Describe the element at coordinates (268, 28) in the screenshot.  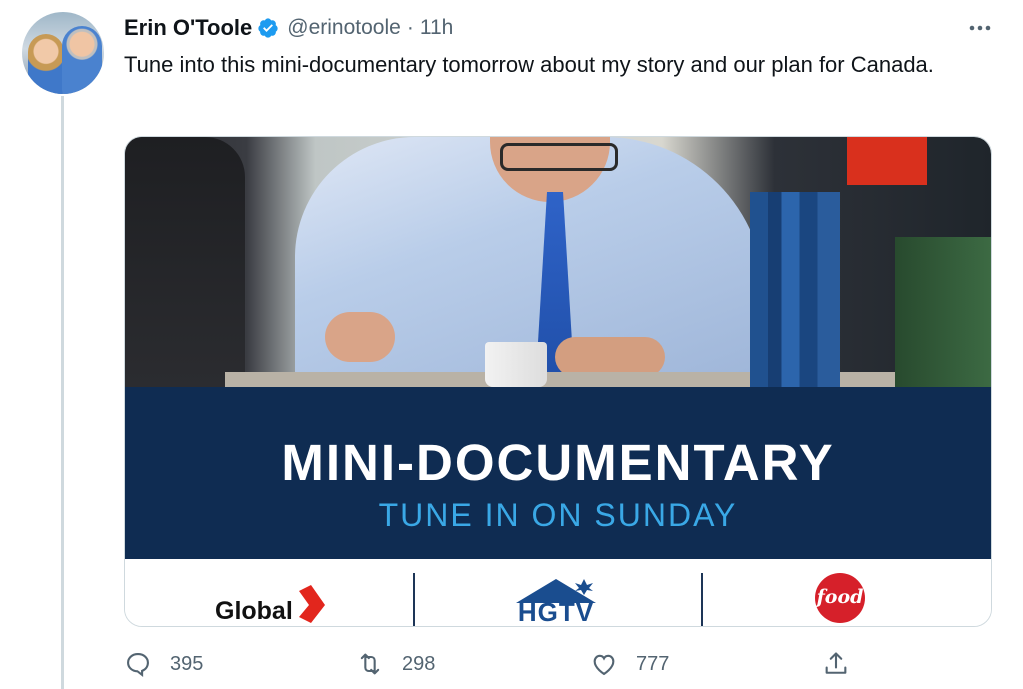
I see `verified-badge-icon` at that location.